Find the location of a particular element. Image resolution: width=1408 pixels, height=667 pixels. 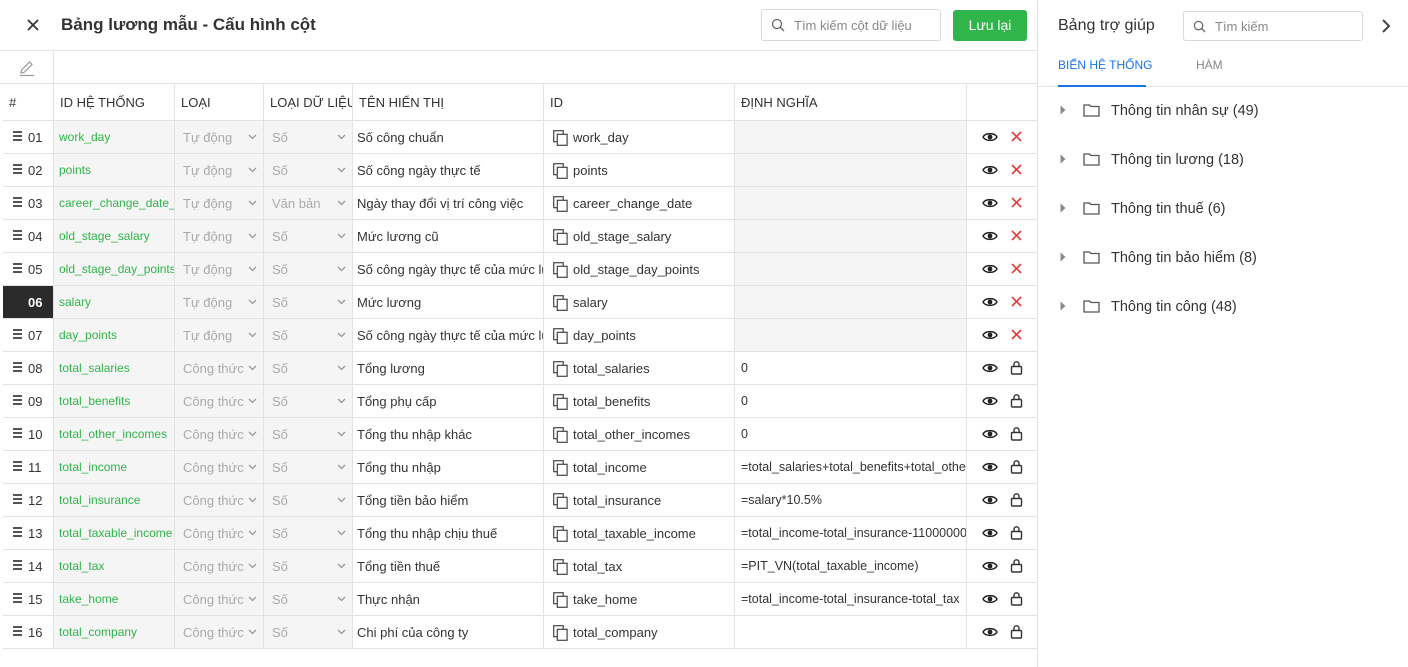

row-index: 10 is located at coordinates (28, 434).